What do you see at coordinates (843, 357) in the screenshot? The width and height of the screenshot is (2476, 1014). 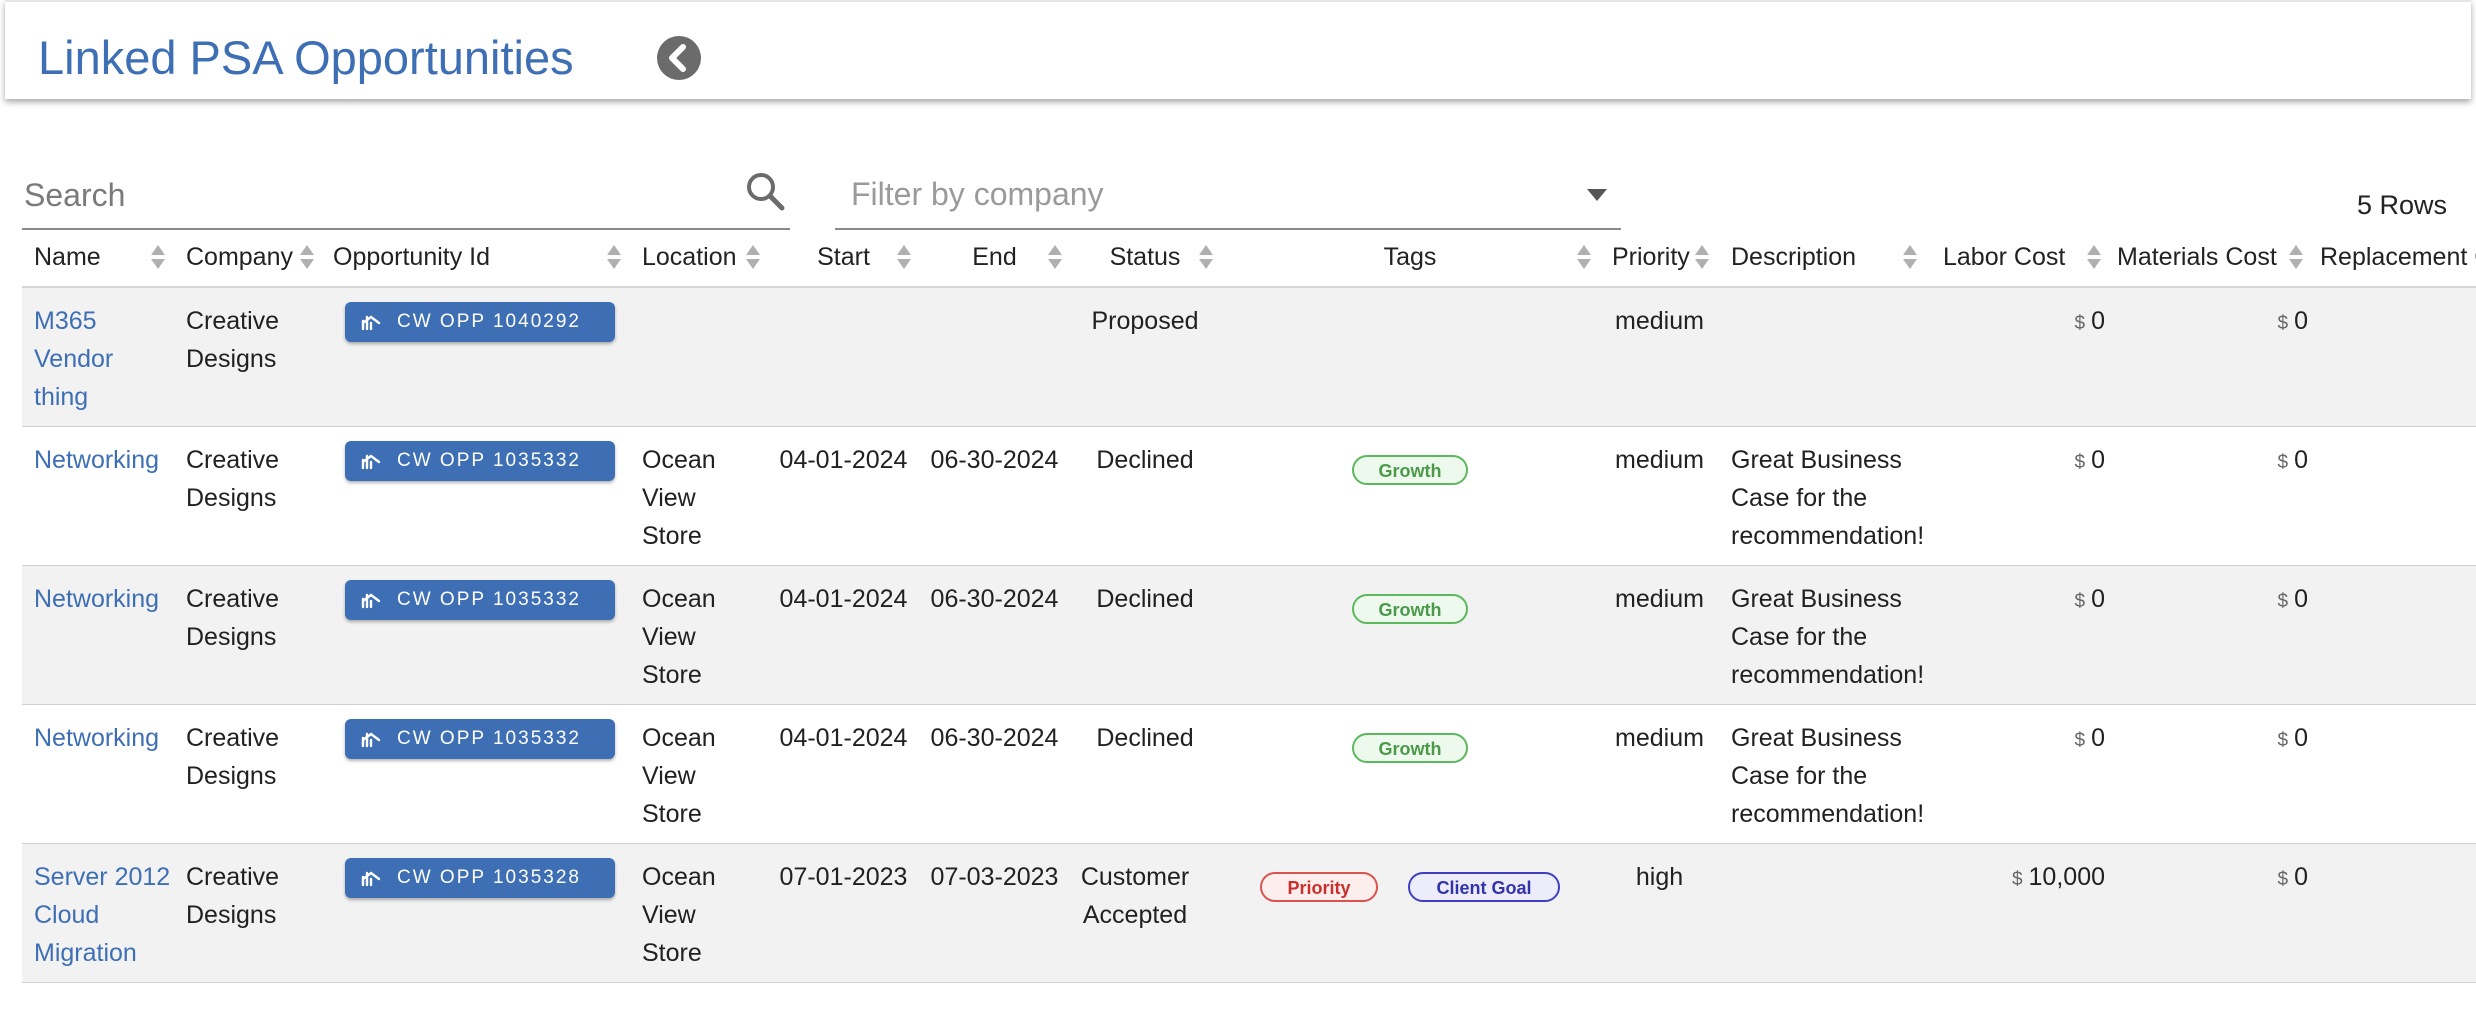 I see `cell-start` at bounding box center [843, 357].